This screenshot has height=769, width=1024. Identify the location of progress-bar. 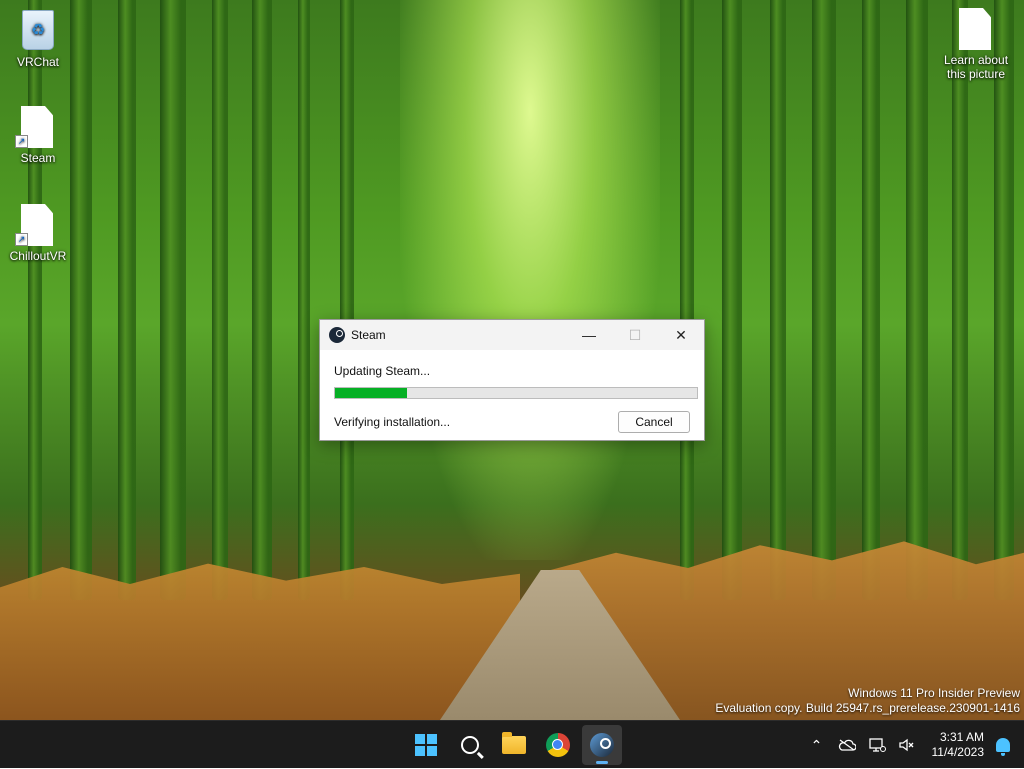
(516, 393).